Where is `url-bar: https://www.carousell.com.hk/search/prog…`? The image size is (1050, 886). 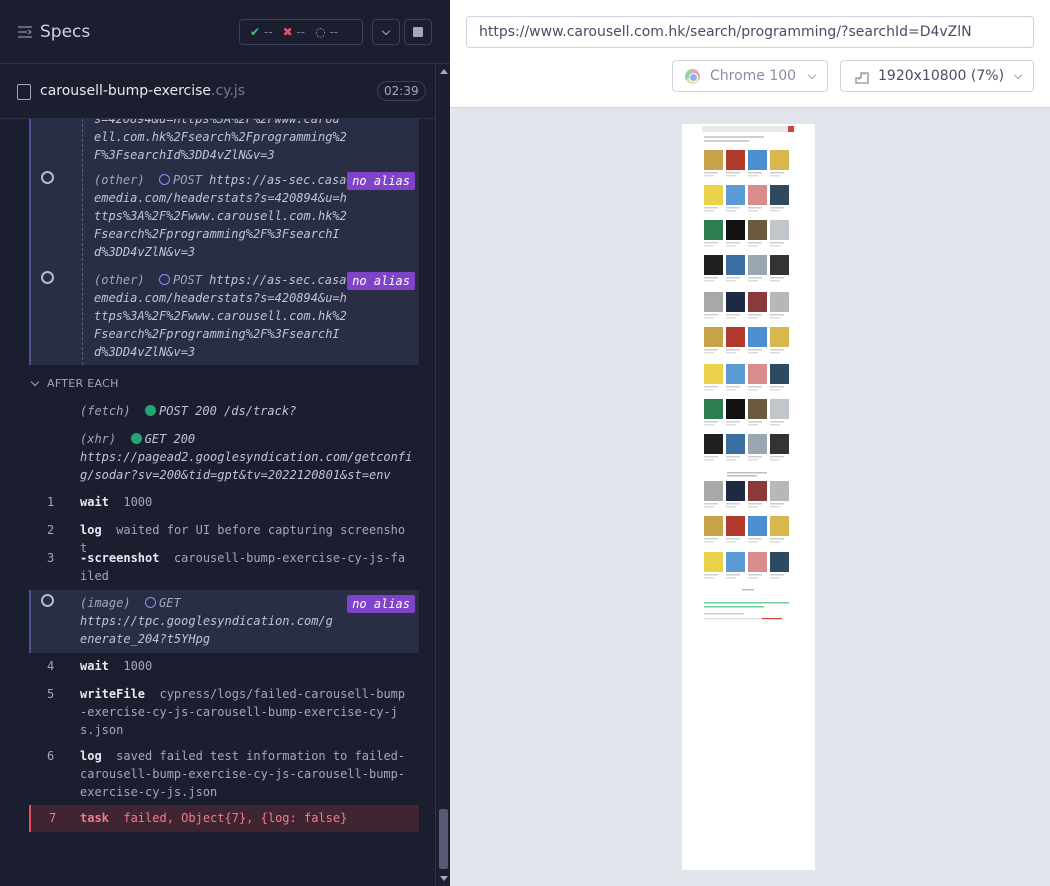 url-bar: https://www.carousell.com.hk/search/prog… is located at coordinates (750, 32).